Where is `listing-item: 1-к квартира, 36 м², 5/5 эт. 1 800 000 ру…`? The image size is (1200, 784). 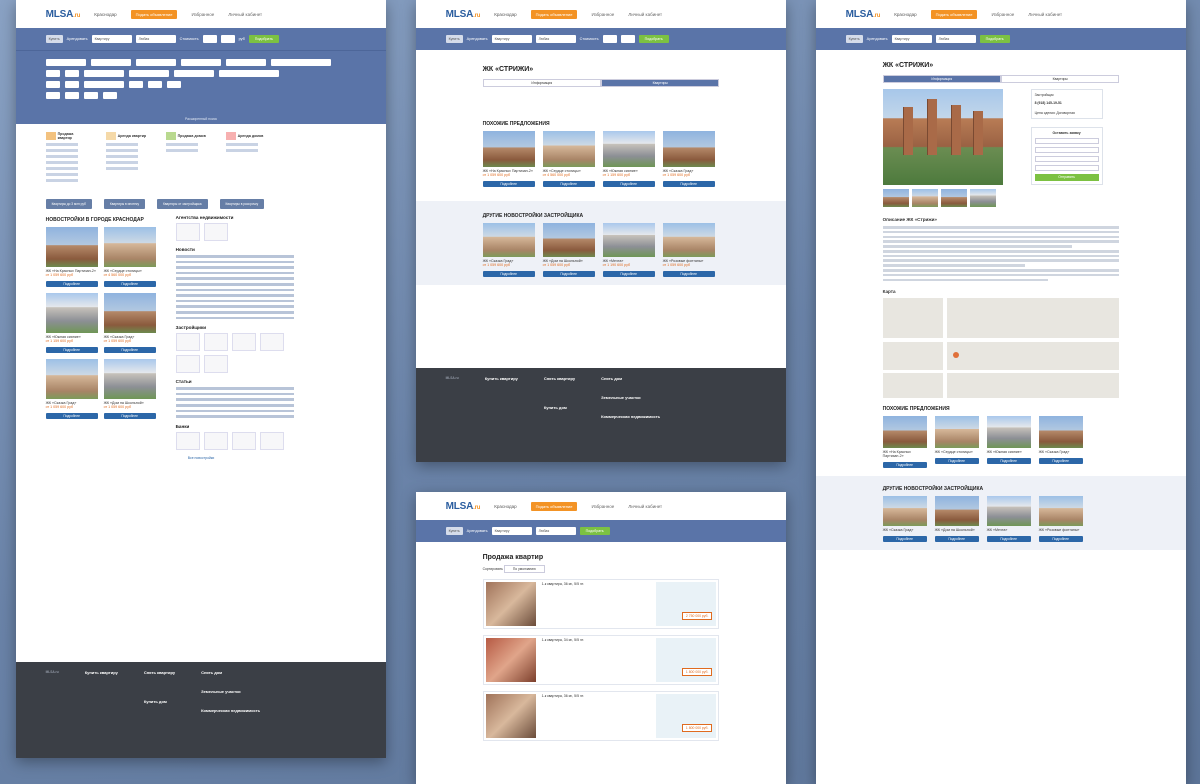
listing-item: 1-к квартира, 36 м², 5/5 эт. 1 800 000 ру… is located at coordinates (601, 716).